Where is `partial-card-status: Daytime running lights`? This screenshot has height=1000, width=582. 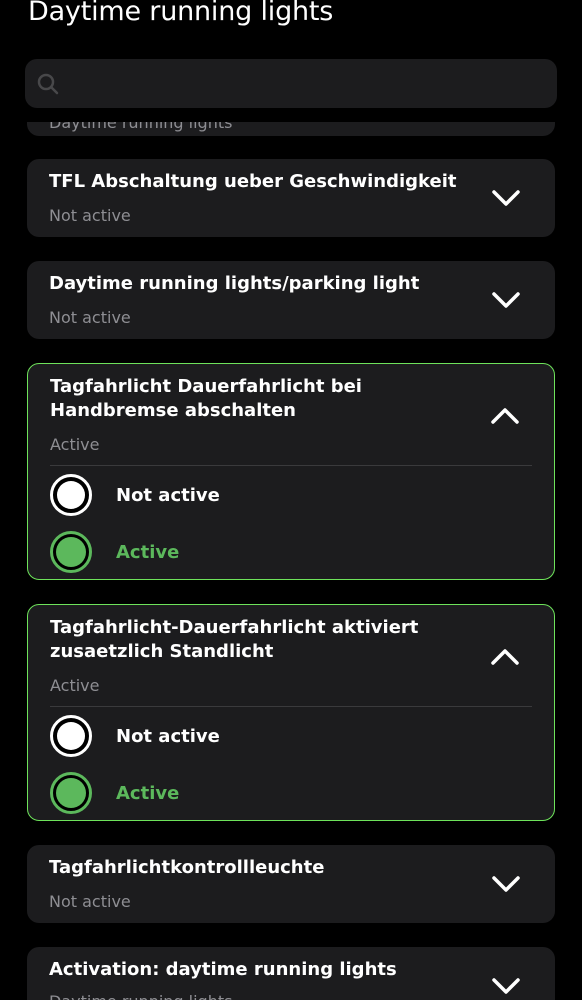 partial-card-status: Daytime running lights is located at coordinates (141, 127).